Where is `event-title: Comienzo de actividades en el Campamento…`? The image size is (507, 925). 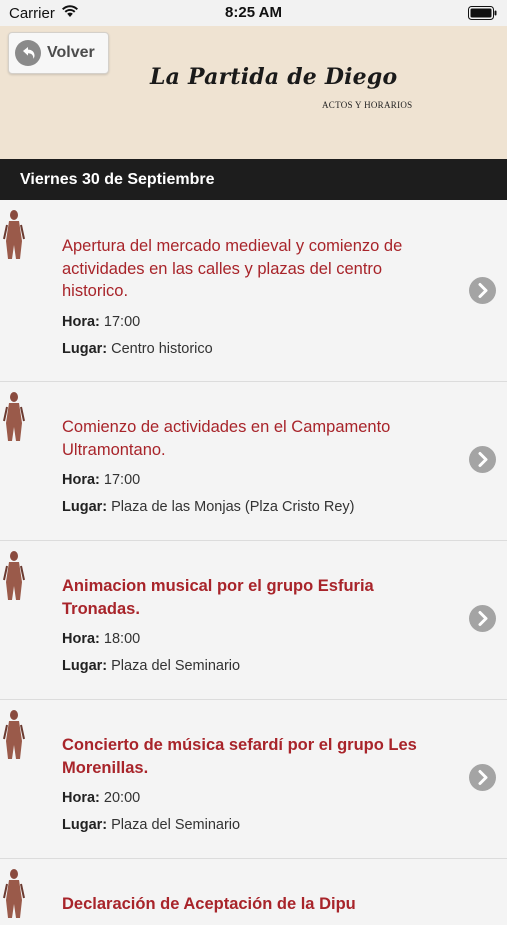 event-title: Comienzo de actividades en el Campamento… is located at coordinates (226, 438).